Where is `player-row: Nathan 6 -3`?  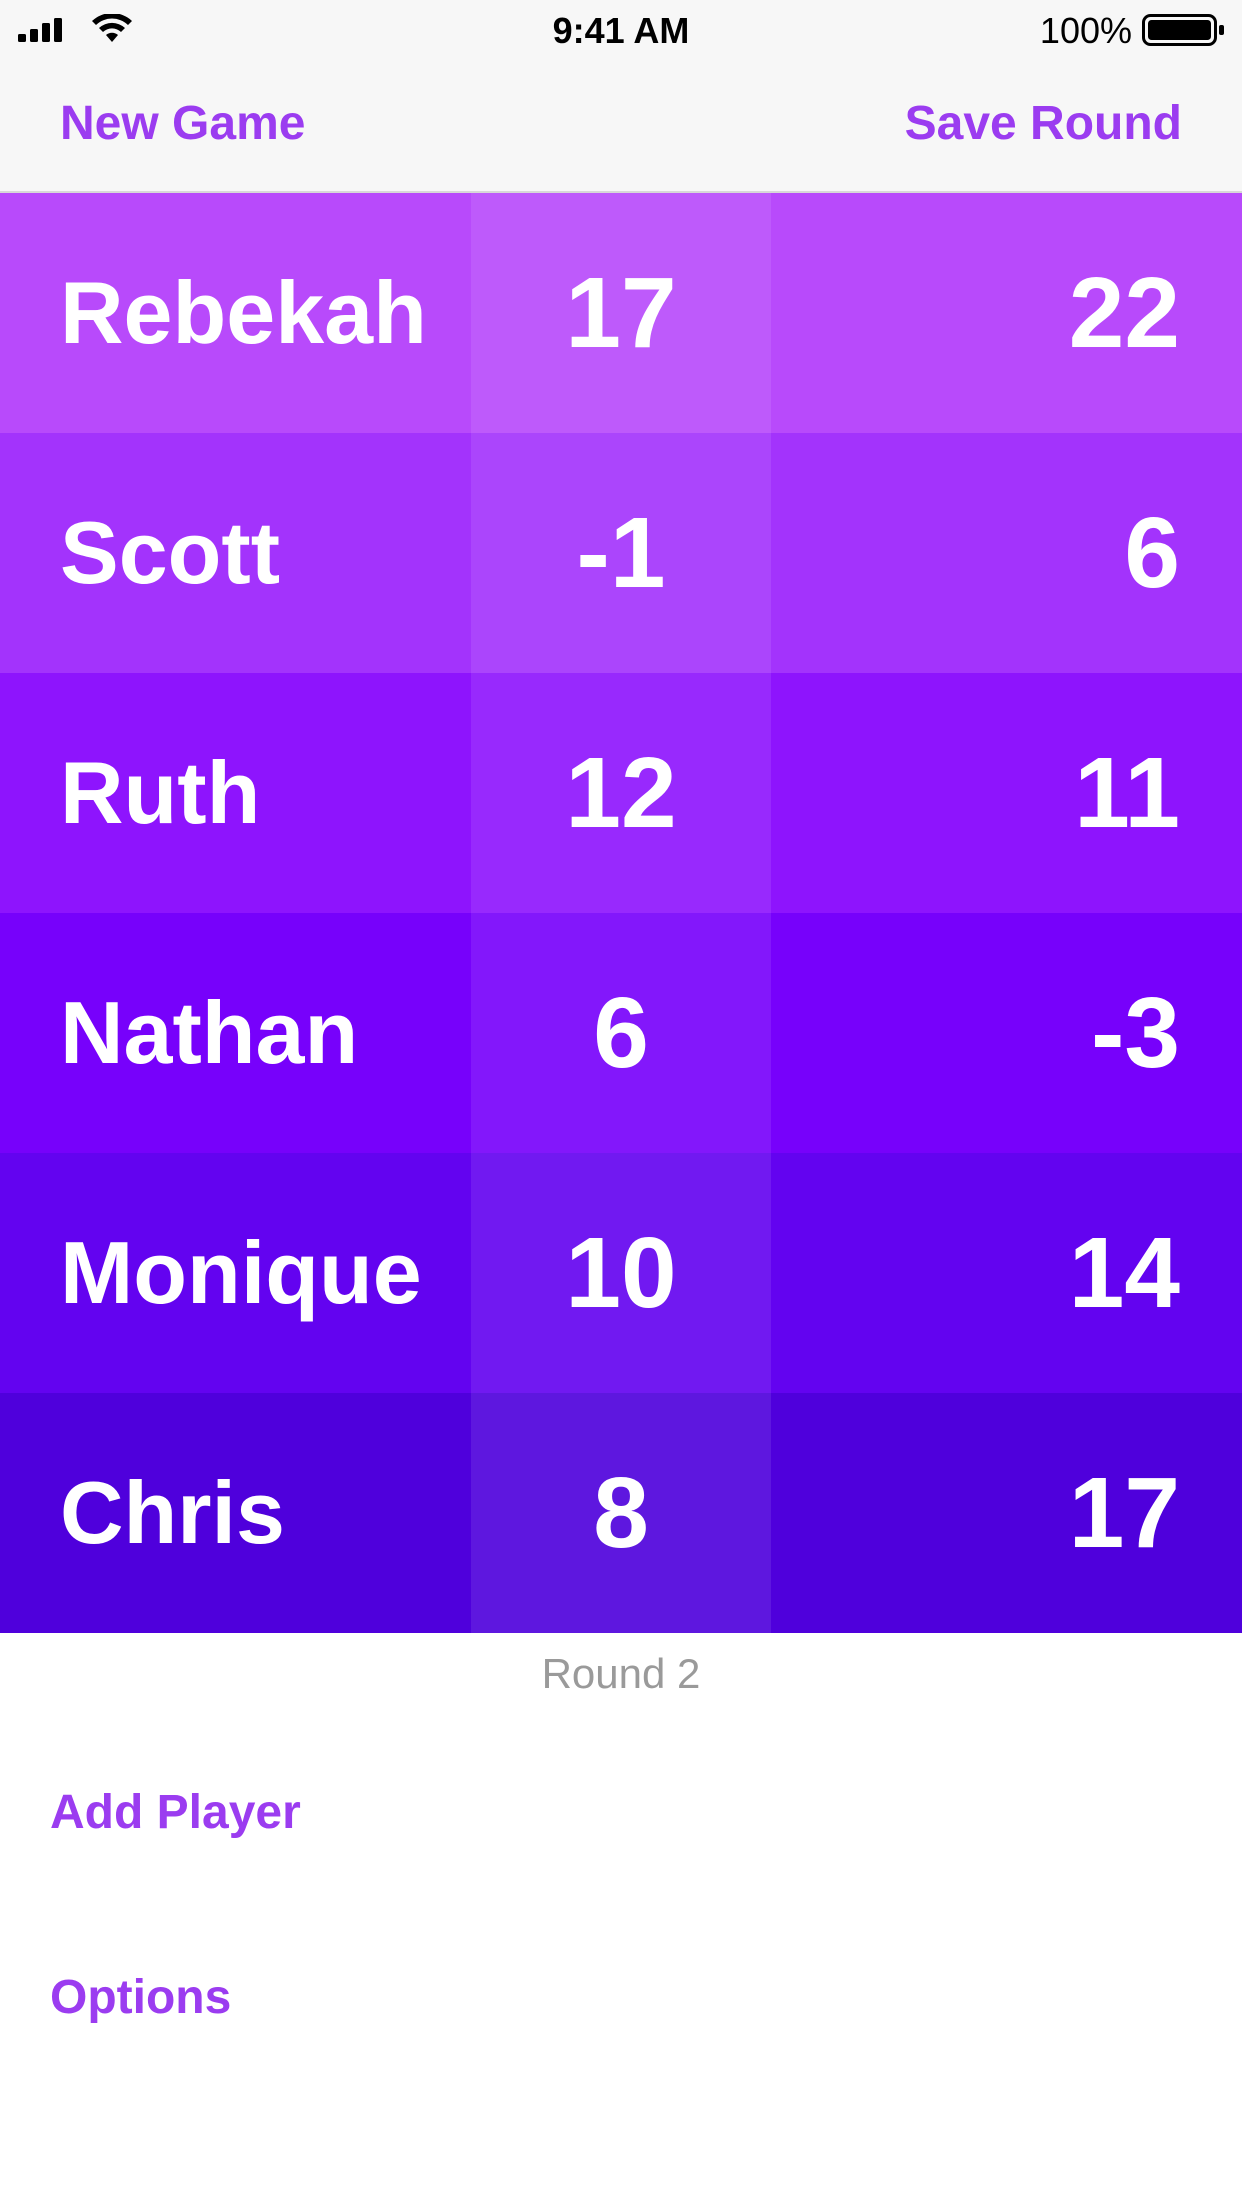
player-row: Nathan 6 -3 is located at coordinates (621, 1033).